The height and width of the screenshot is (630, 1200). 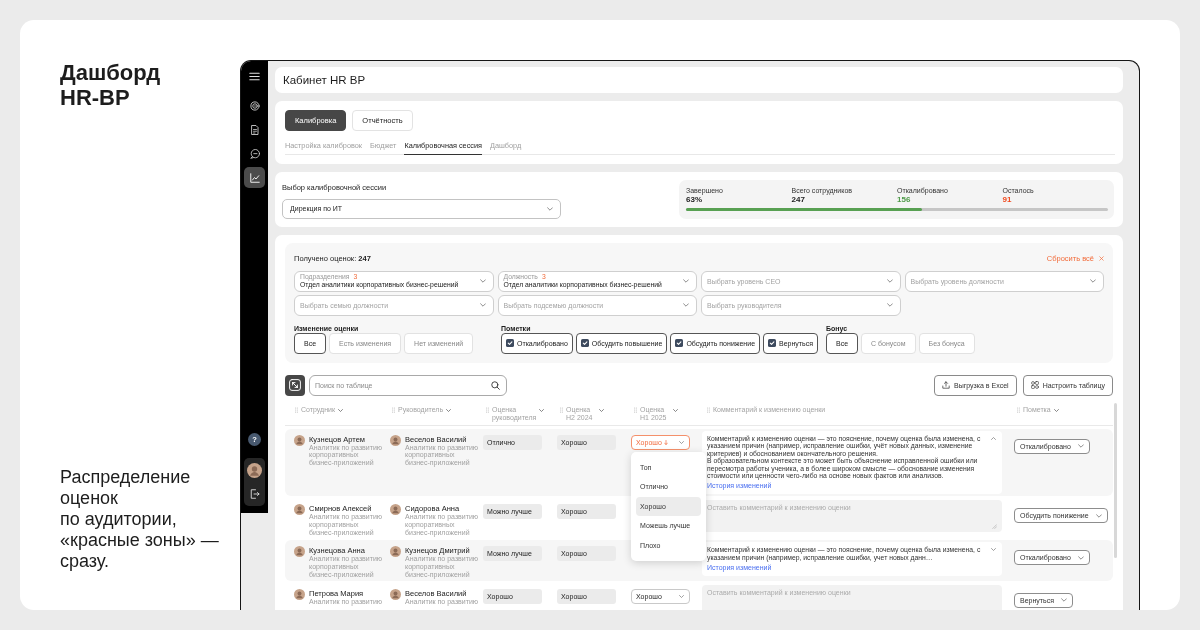 I want to click on grid-icon, so click(x=1034, y=385).